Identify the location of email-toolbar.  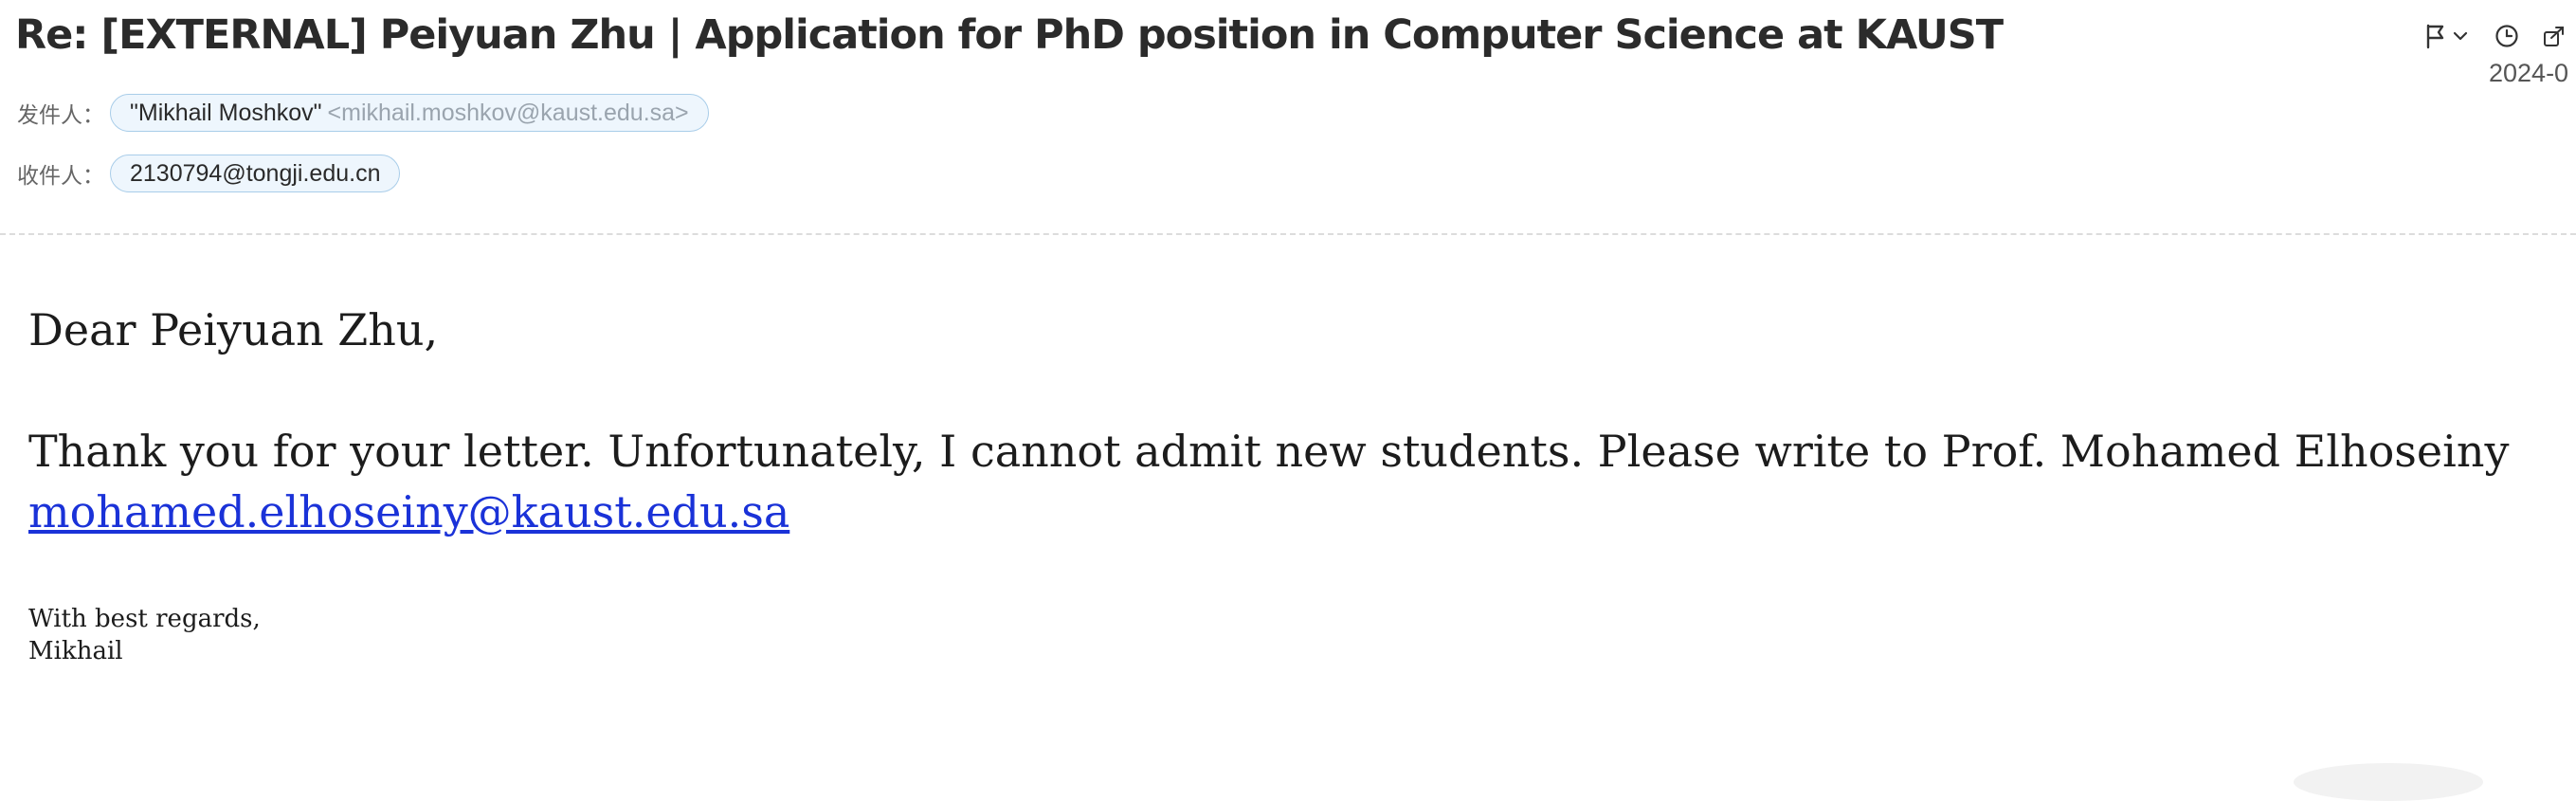
(2495, 36).